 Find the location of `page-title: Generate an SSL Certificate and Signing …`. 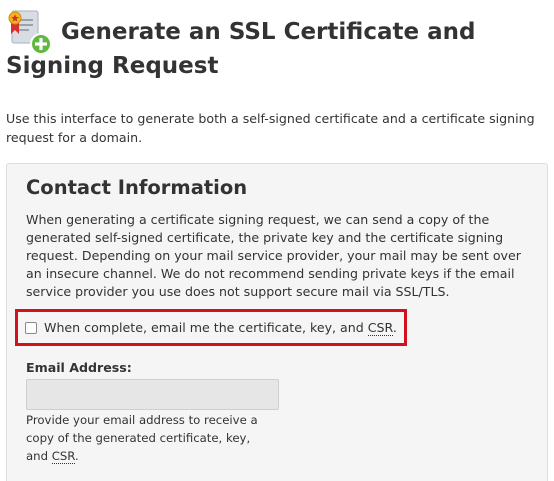

page-title: Generate an SSL Certificate and Signing … is located at coordinates (241, 49).